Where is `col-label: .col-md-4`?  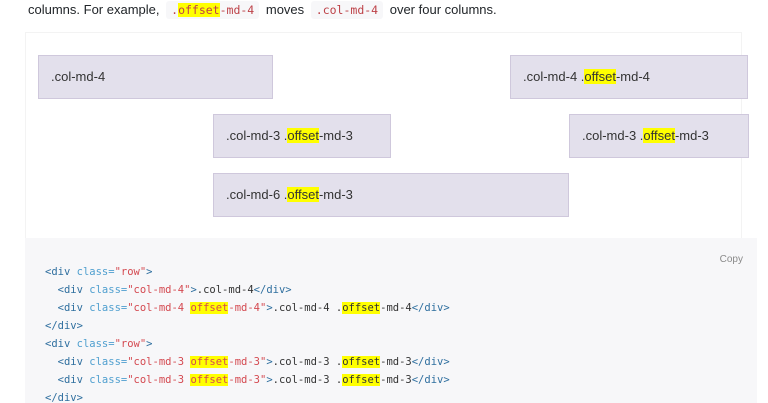 col-label: .col-md-4 is located at coordinates (78, 76).